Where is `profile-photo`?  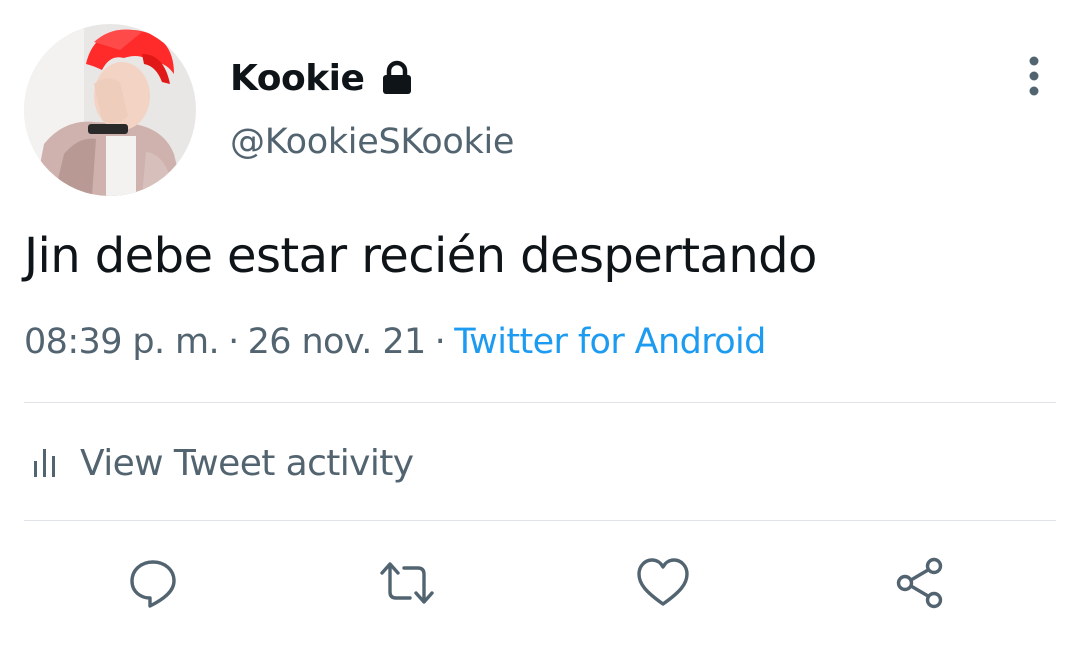
profile-photo is located at coordinates (110, 110).